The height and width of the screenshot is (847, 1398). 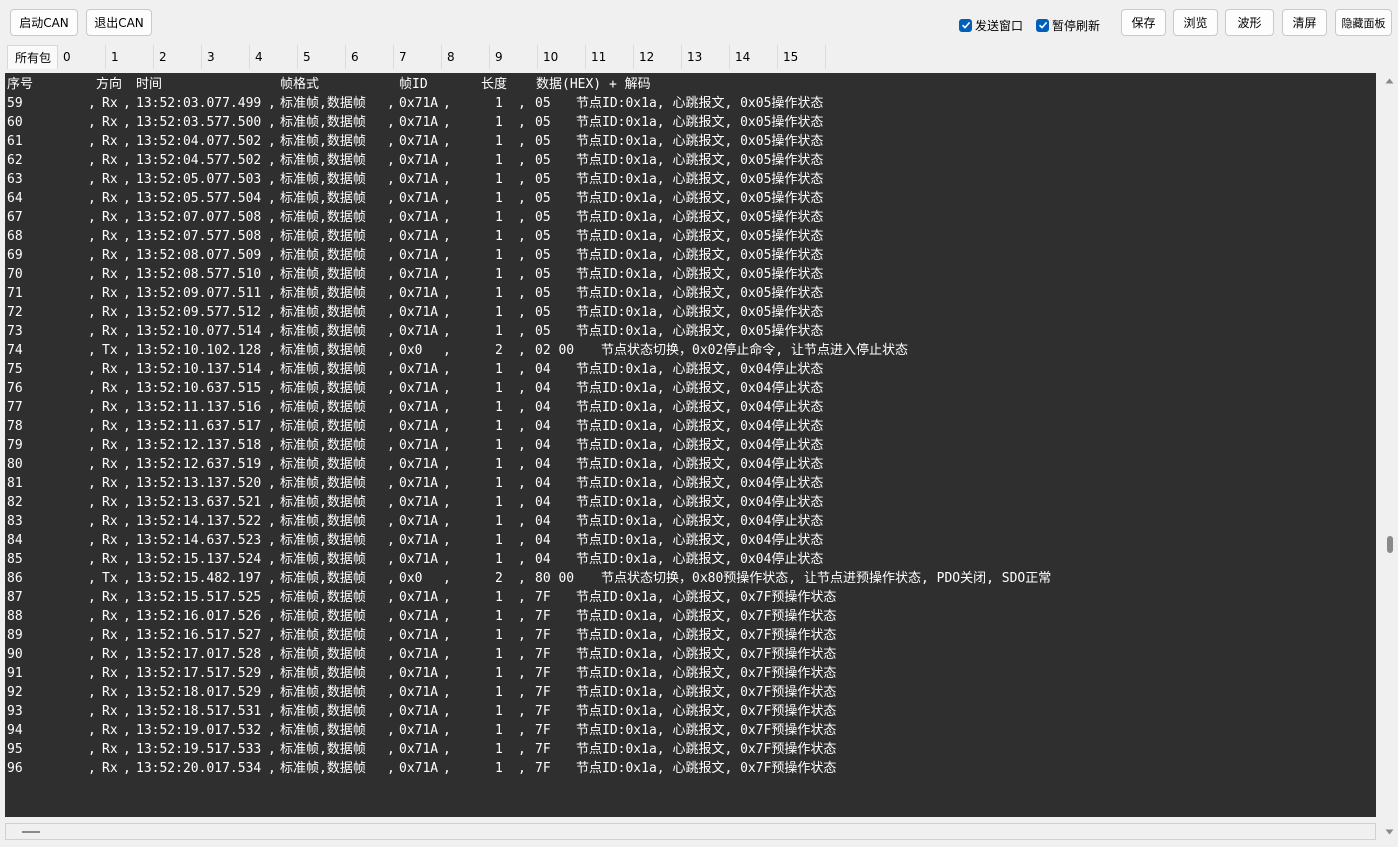 I want to click on tab-channel-3: 3, so click(x=226, y=57).